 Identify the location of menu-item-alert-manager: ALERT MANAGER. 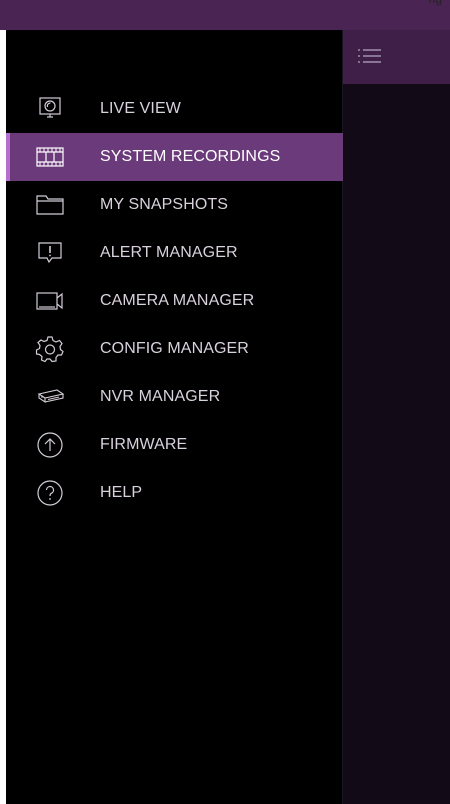
(174, 253).